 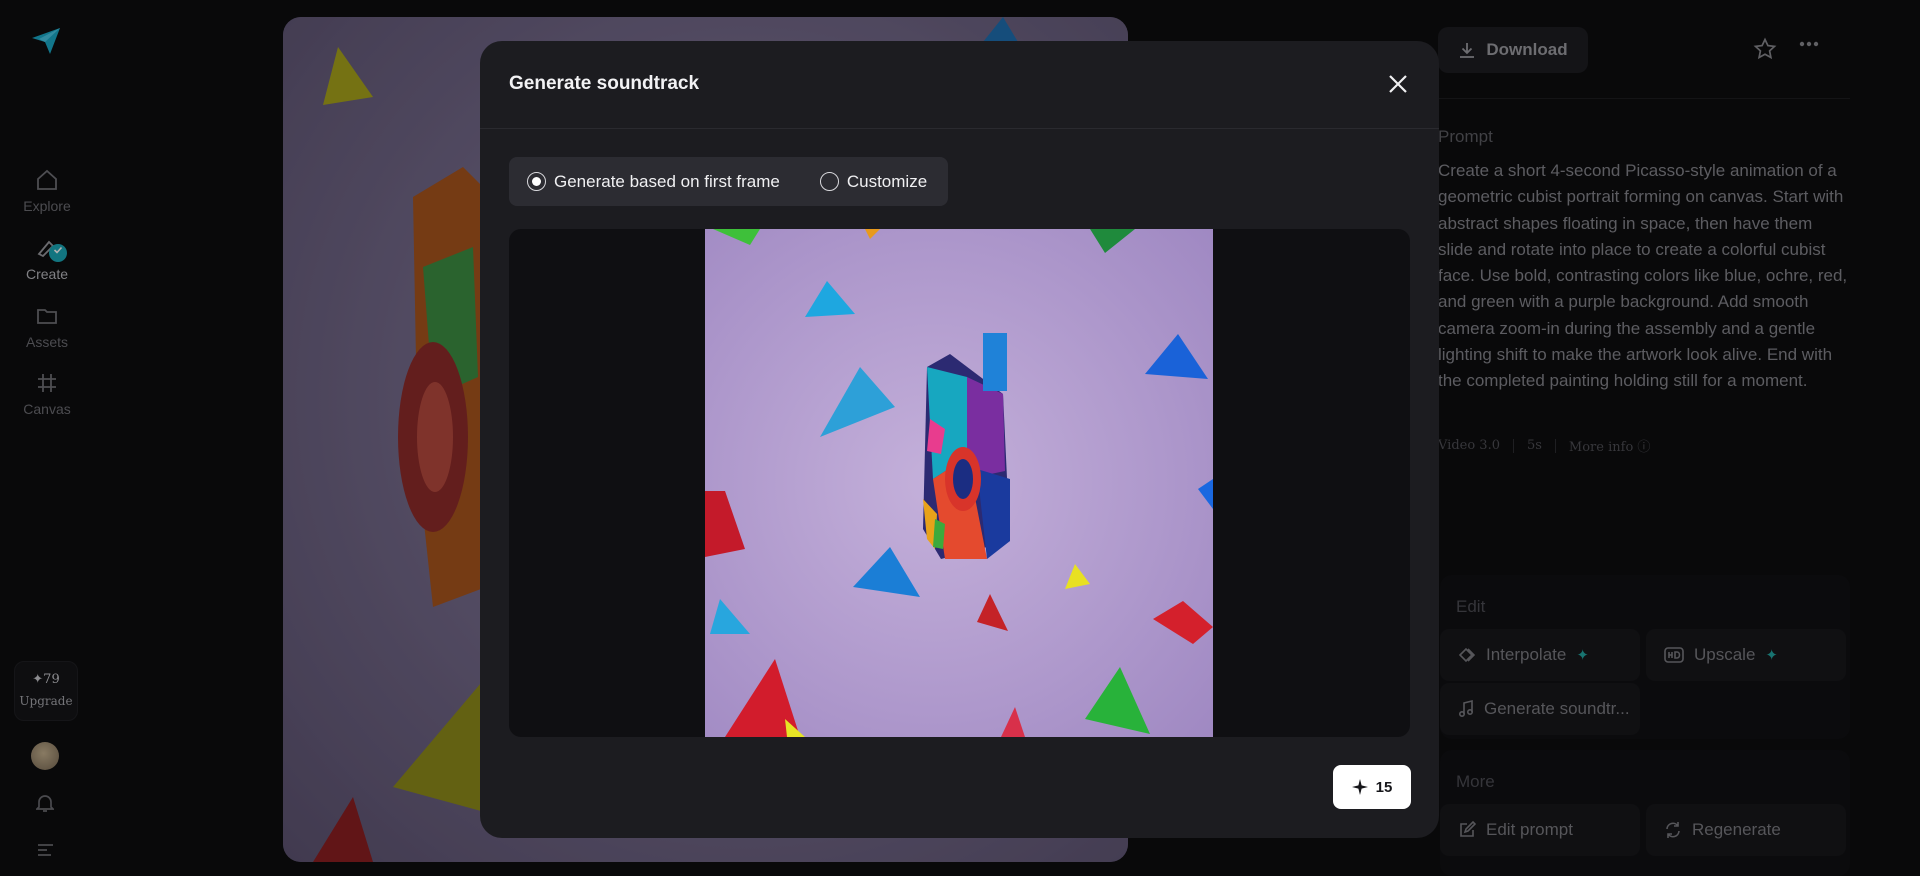 I want to click on generate-button: 15, so click(x=1372, y=787).